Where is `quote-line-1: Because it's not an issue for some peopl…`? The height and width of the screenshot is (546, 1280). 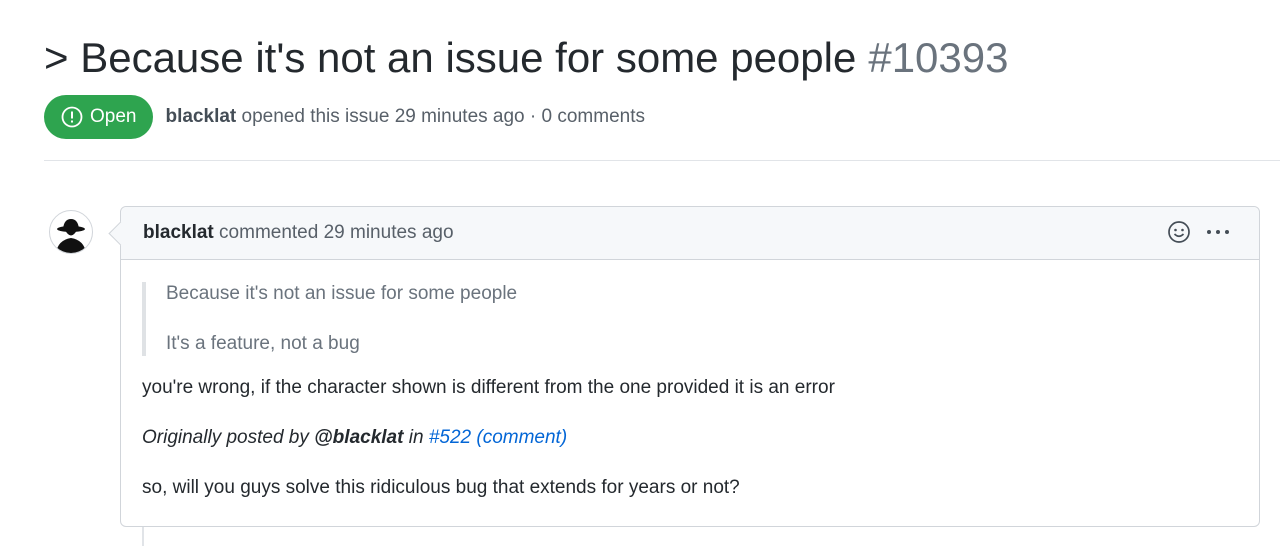
quote-line-1: Because it's not an issue for some peopl… is located at coordinates (342, 293).